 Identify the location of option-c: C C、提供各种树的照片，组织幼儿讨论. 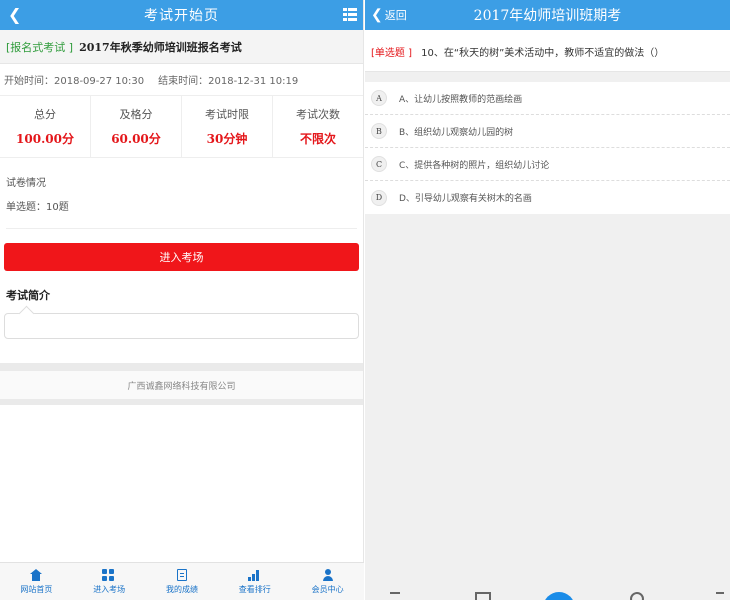
(547, 164).